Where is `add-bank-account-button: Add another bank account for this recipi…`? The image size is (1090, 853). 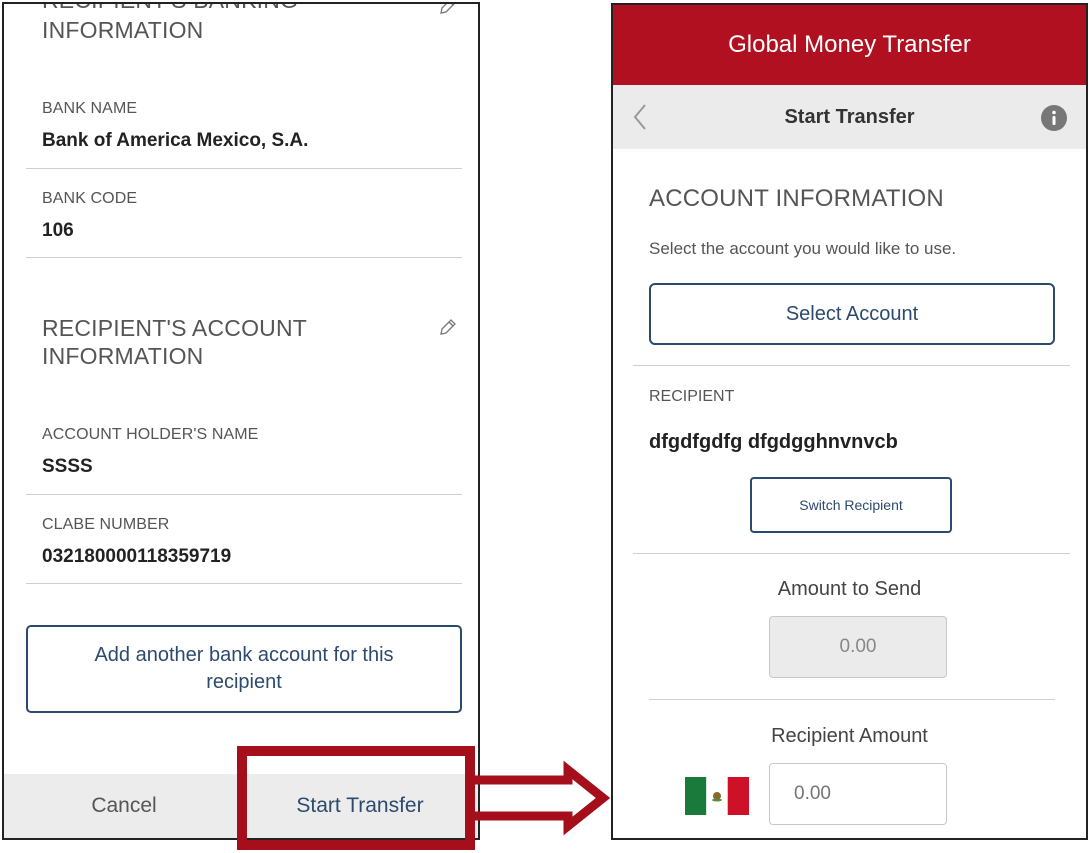
add-bank-account-button: Add another bank account for this recipi… is located at coordinates (244, 669).